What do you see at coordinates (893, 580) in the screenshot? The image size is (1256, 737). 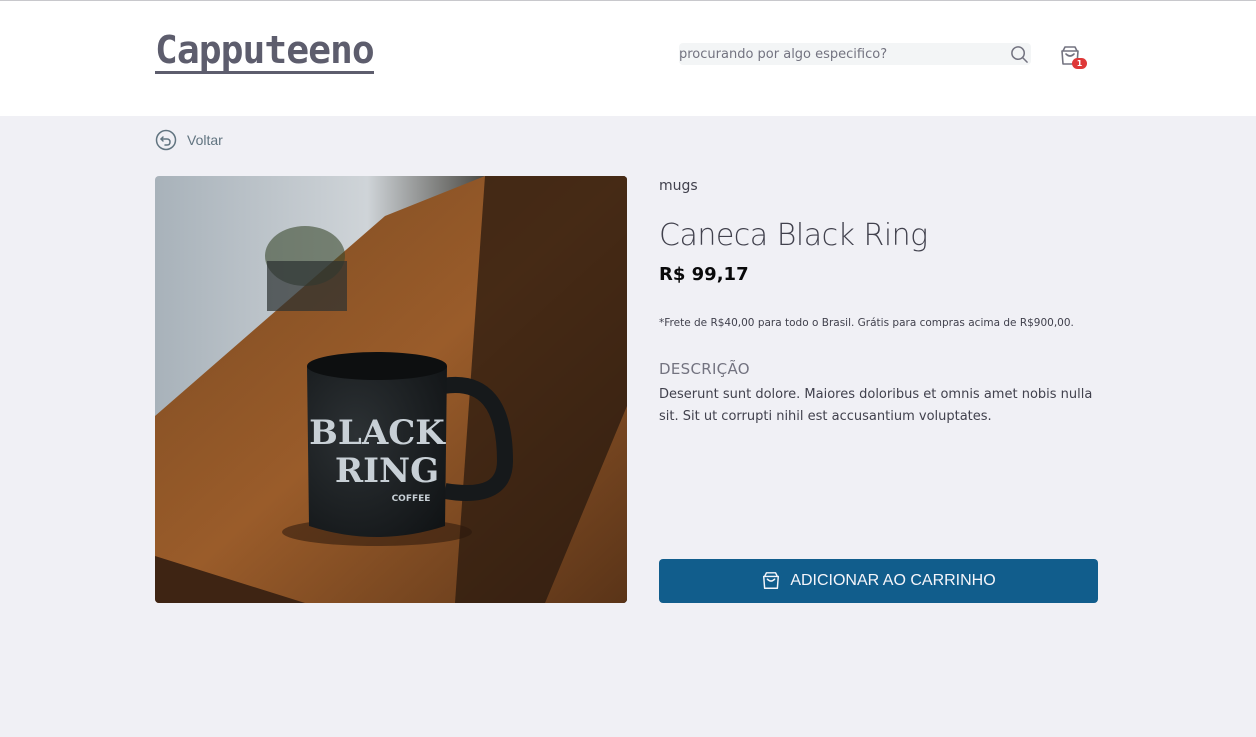 I see `add-to-cart-label: ADICIONAR AO CARRINHO` at bounding box center [893, 580].